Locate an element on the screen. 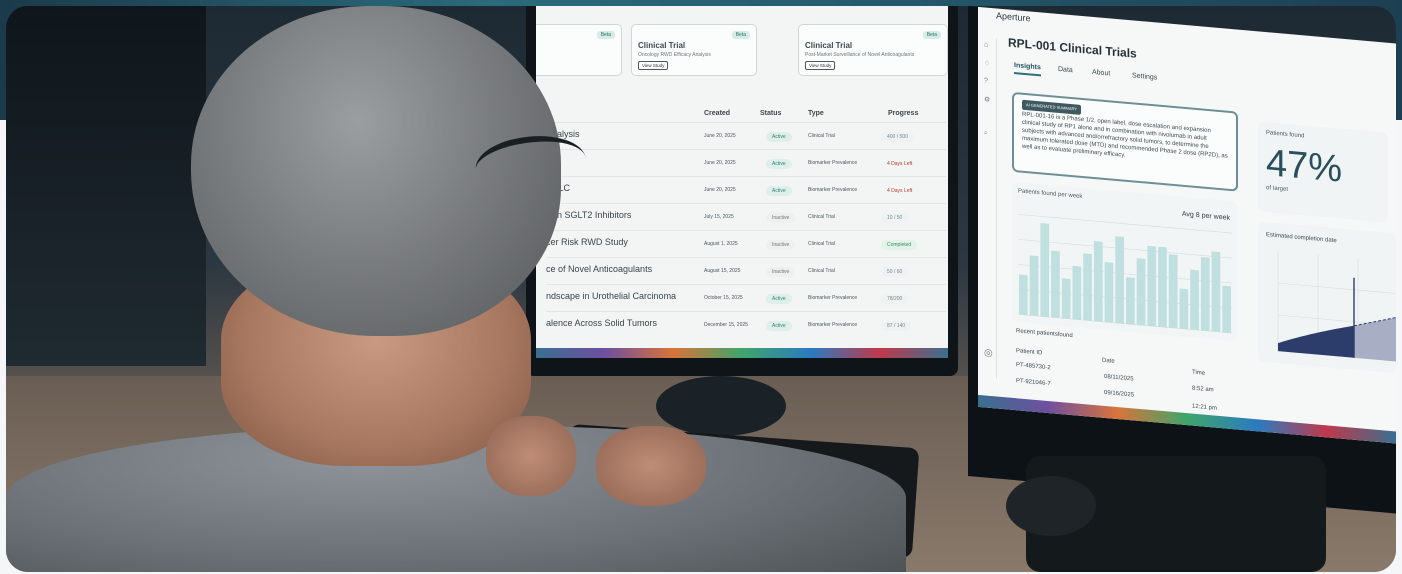 This screenshot has height=574, width=1402. col-created: Created is located at coordinates (717, 113).